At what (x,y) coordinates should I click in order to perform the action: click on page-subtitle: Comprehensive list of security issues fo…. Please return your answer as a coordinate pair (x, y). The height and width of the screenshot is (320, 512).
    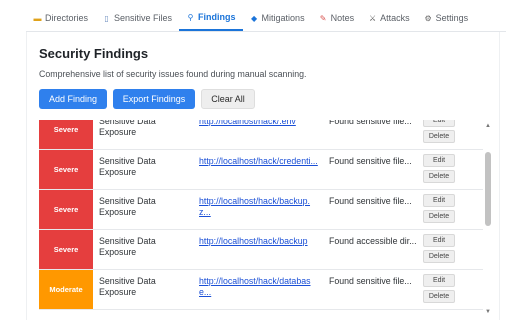
    Looking at the image, I should click on (173, 74).